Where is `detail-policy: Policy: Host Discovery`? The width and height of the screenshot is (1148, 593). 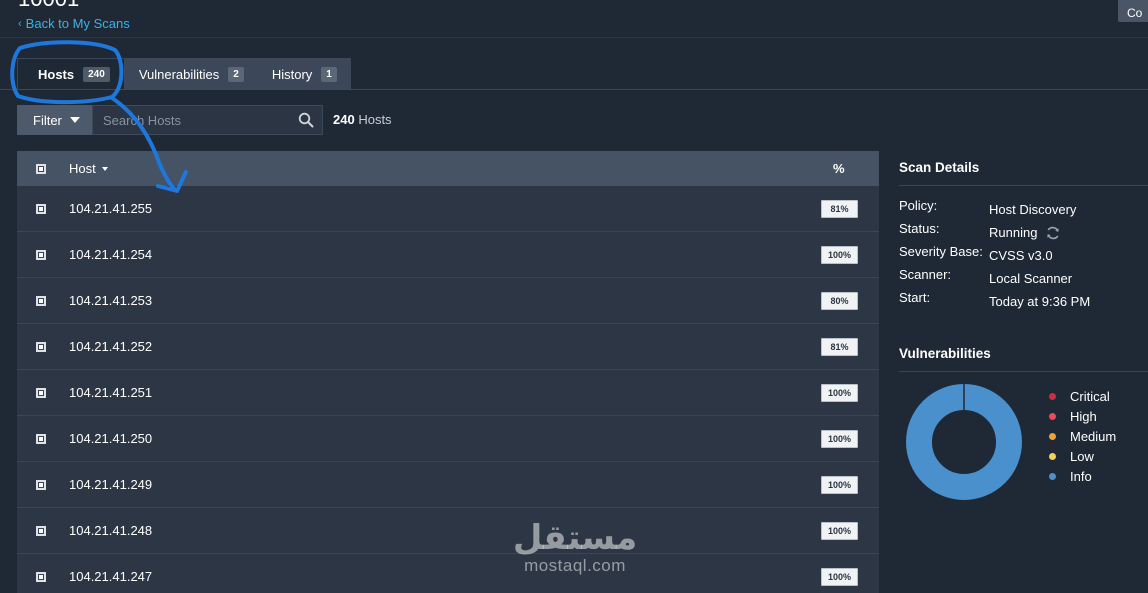 detail-policy: Policy: Host Discovery is located at coordinates (994, 209).